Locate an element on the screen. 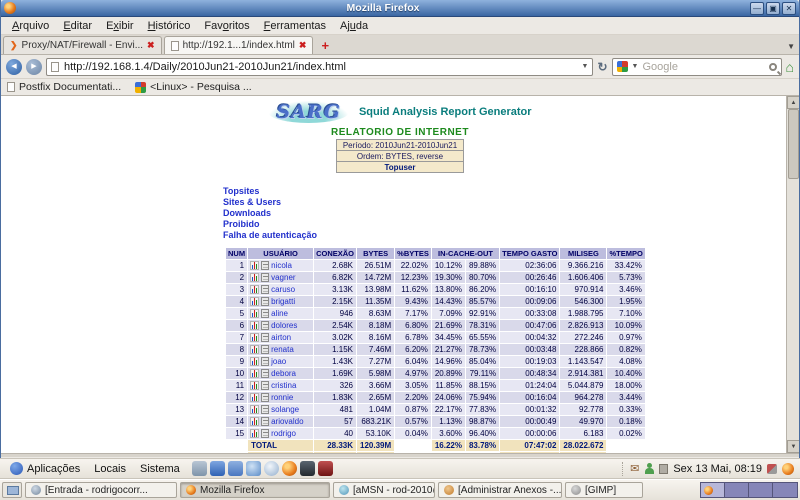 This screenshot has width=800, height=500. link-proibido: Proibido is located at coordinates (511, 224).